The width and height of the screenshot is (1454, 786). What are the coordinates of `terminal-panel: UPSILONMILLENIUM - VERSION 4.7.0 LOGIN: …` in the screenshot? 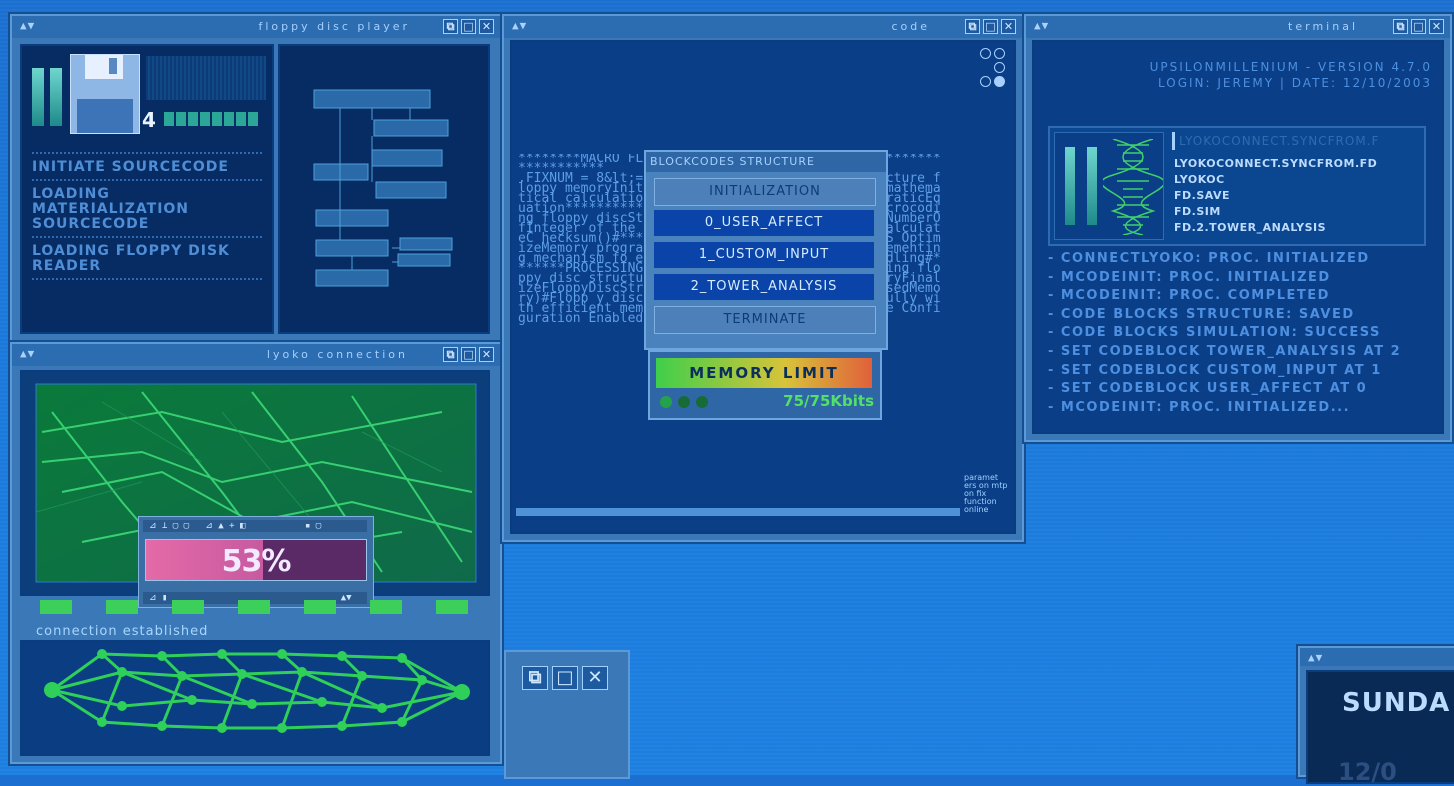 It's located at (1238, 237).